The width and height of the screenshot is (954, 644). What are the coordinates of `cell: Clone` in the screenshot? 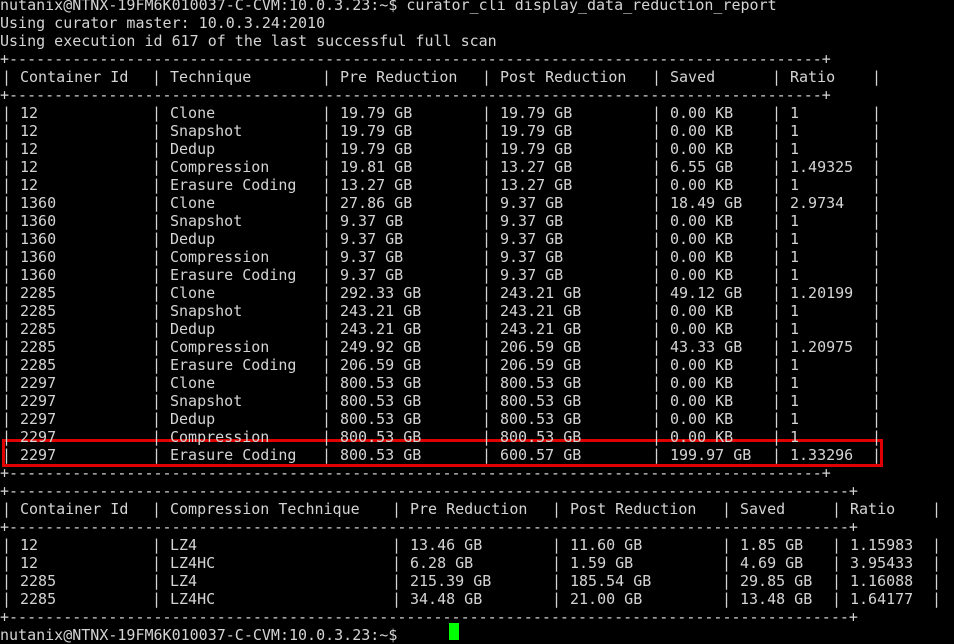 It's located at (193, 113).